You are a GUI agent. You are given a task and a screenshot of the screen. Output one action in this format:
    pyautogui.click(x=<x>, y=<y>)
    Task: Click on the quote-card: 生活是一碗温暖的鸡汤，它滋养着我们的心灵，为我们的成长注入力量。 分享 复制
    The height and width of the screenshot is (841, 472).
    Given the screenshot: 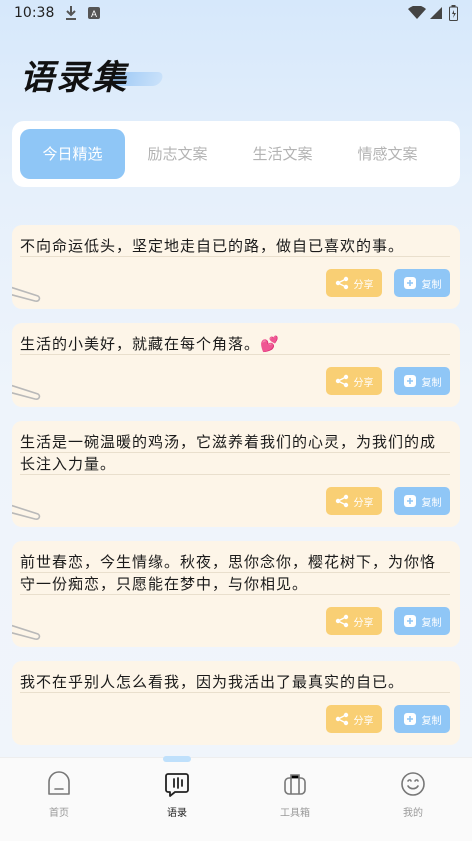 What is the action you would take?
    pyautogui.click(x=236, y=474)
    